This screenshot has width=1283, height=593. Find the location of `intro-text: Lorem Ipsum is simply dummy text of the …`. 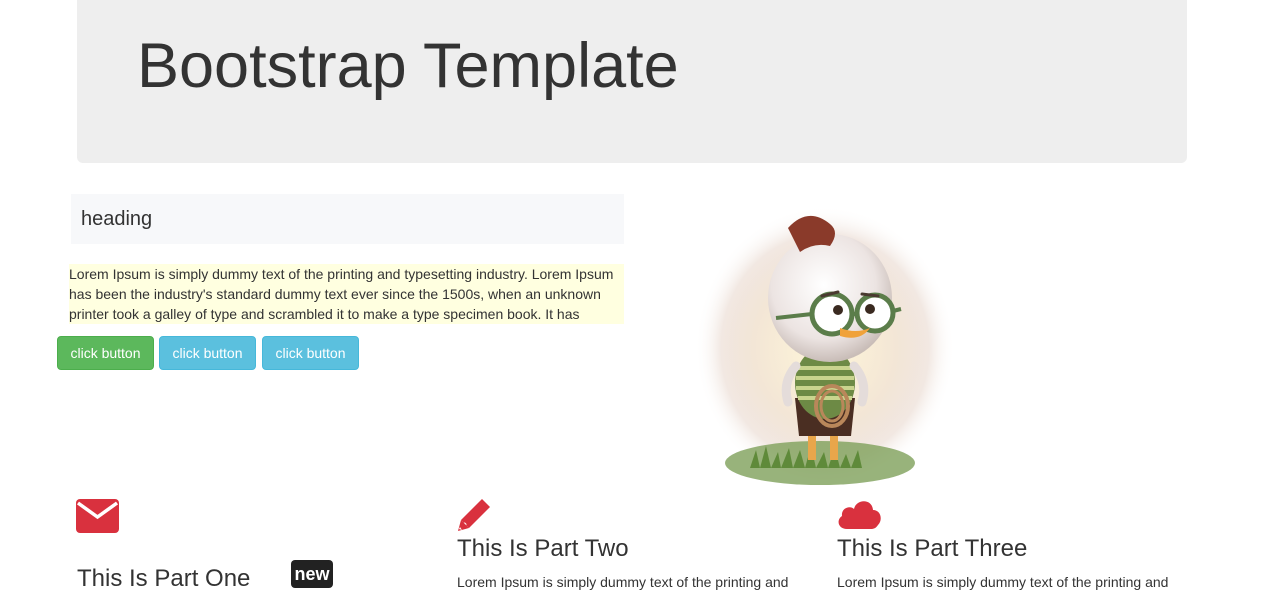

intro-text: Lorem Ipsum is simply dummy text of the … is located at coordinates (341, 294).